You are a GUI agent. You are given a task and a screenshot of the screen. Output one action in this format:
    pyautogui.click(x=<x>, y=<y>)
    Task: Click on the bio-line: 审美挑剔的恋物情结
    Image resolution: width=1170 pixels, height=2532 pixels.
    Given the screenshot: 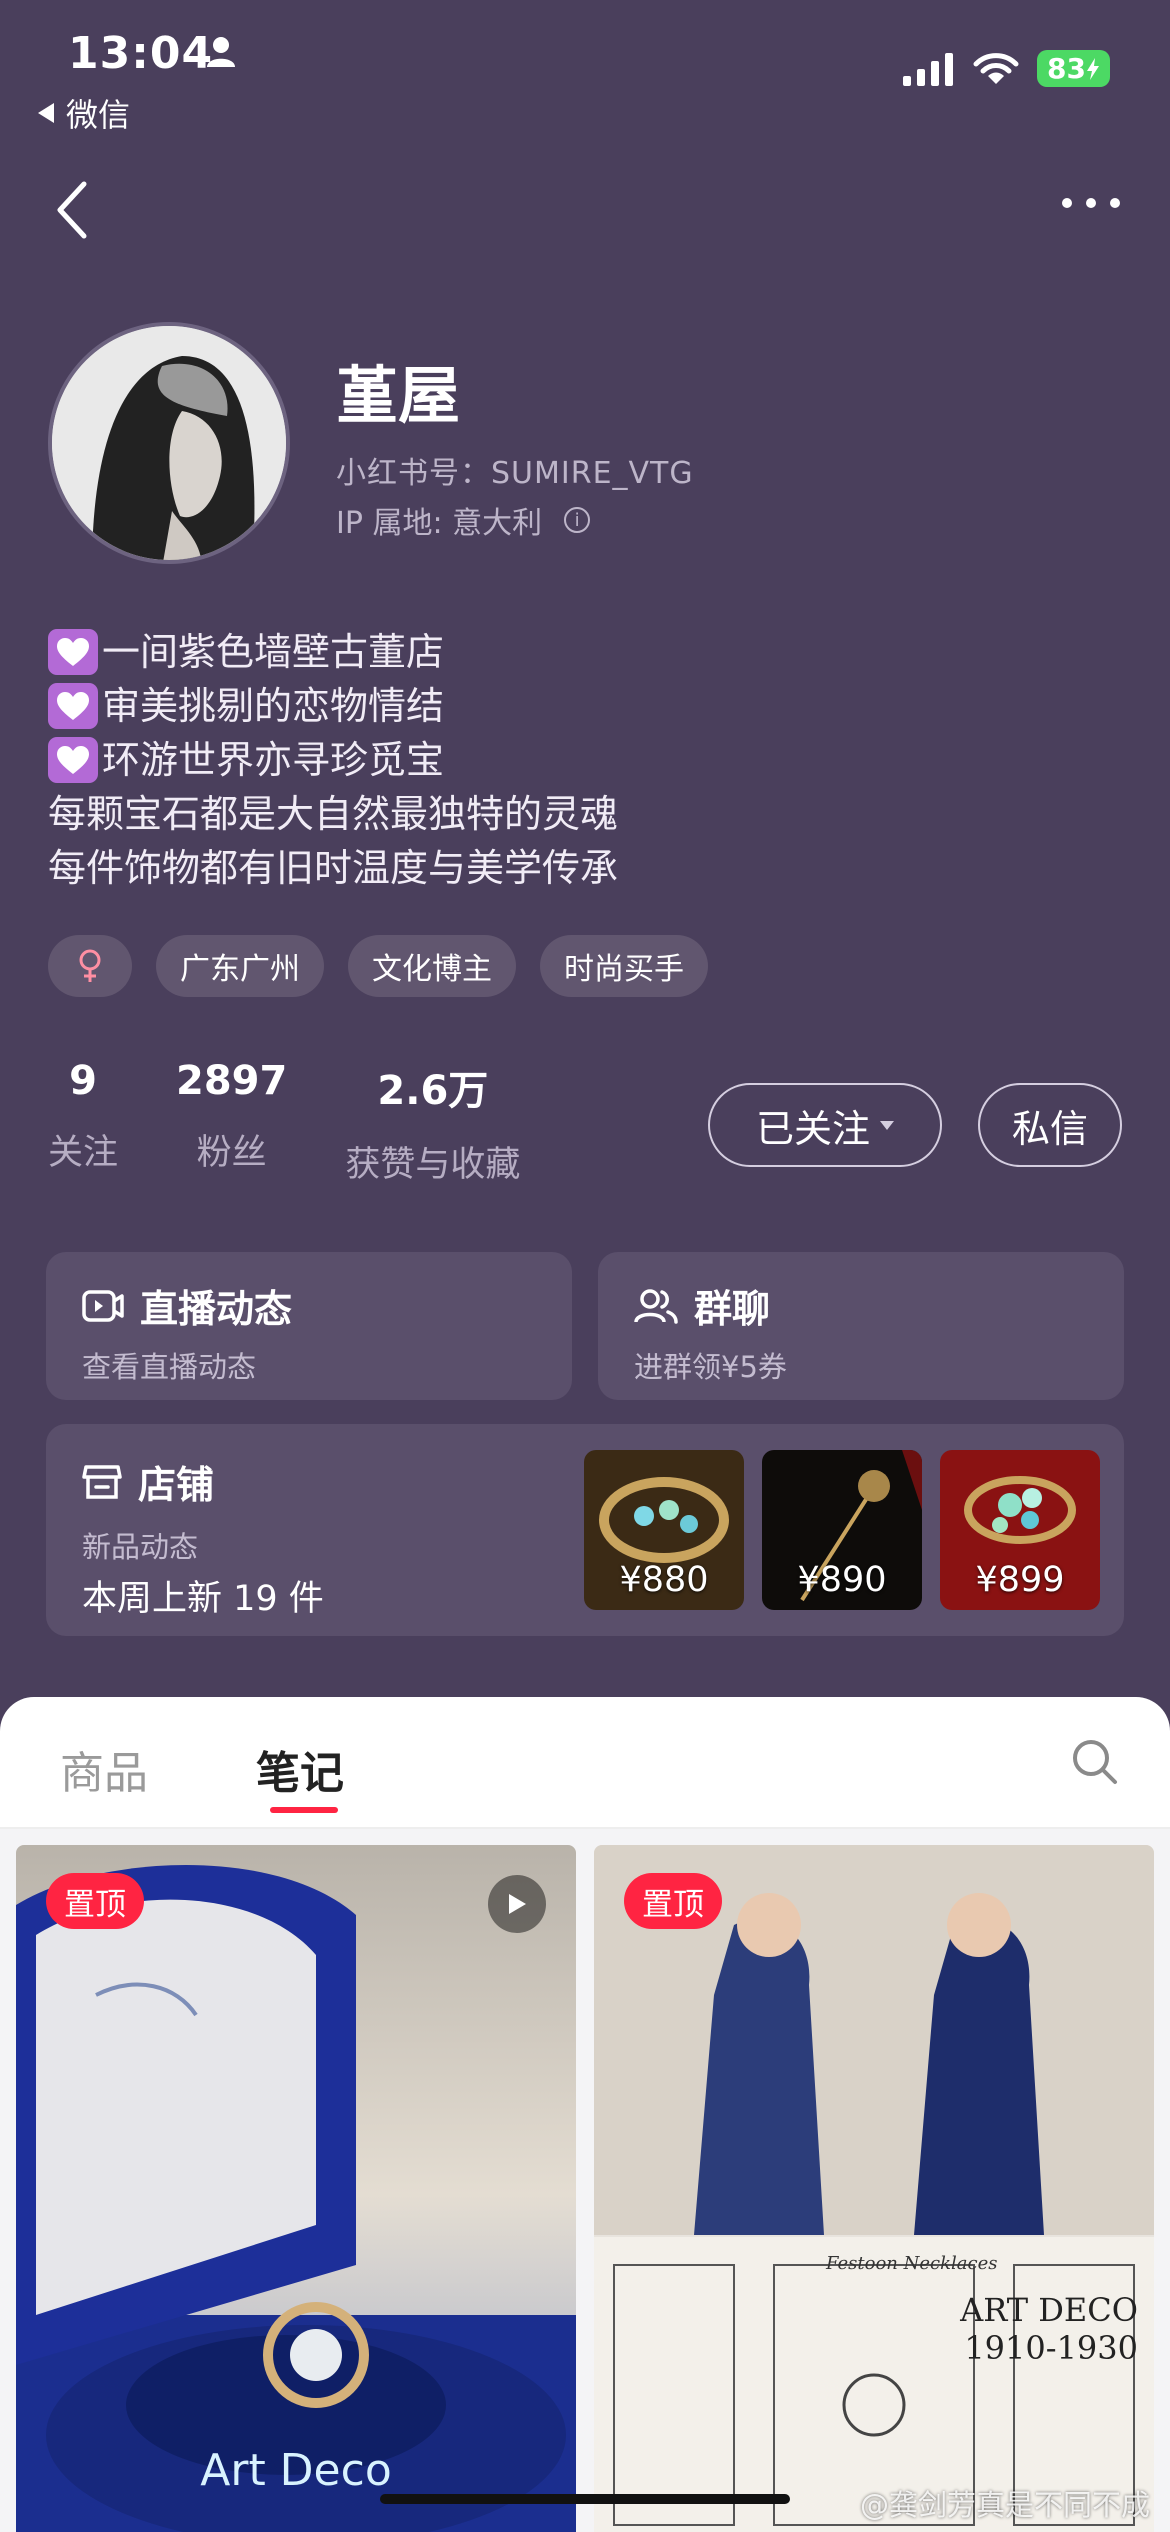 What is the action you would take?
    pyautogui.click(x=333, y=706)
    